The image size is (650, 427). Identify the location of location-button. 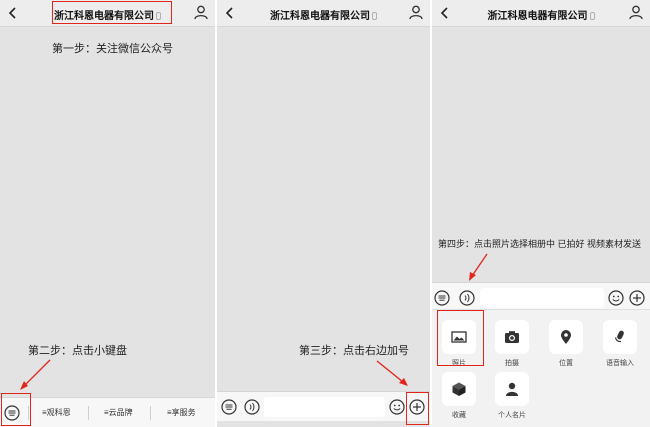
(566, 337).